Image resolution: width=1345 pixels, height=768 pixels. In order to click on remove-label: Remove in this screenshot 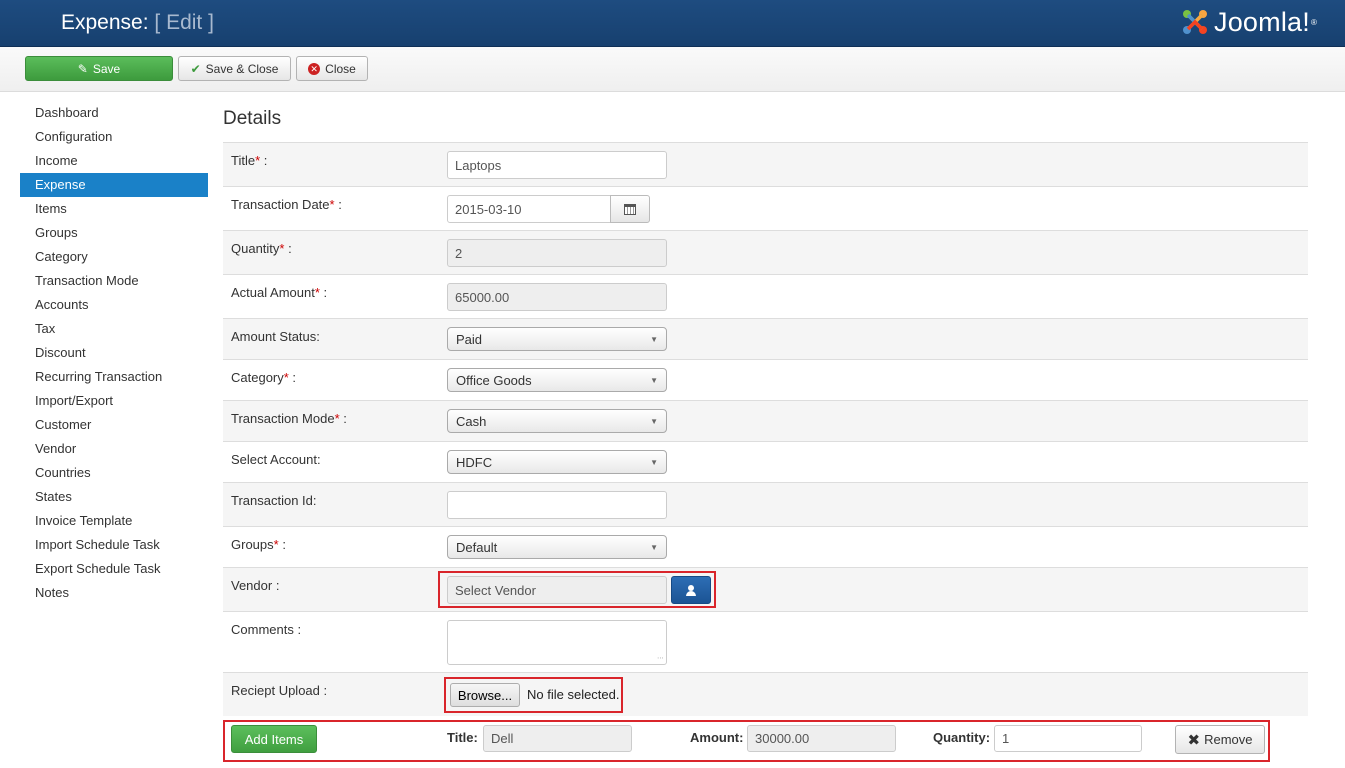, I will do `click(1228, 739)`.